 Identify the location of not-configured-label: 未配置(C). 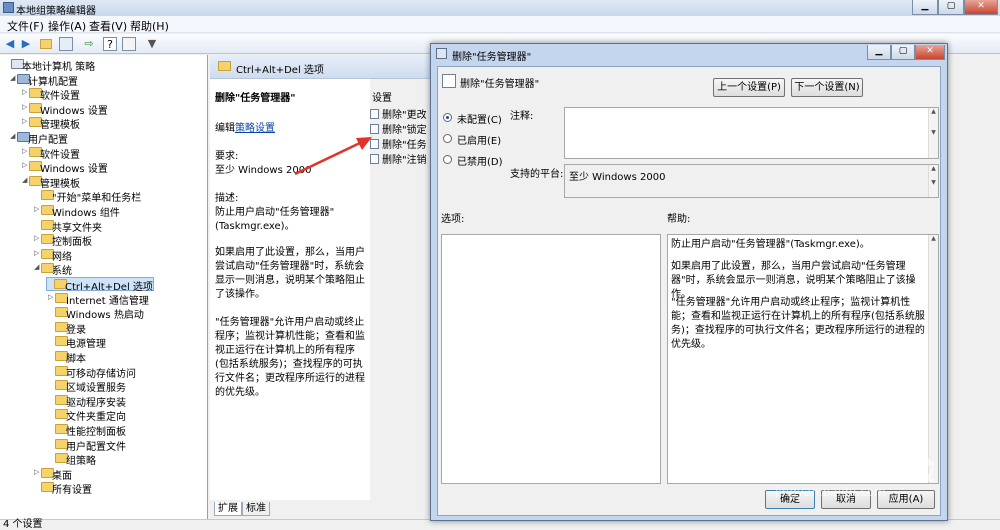
(479, 120).